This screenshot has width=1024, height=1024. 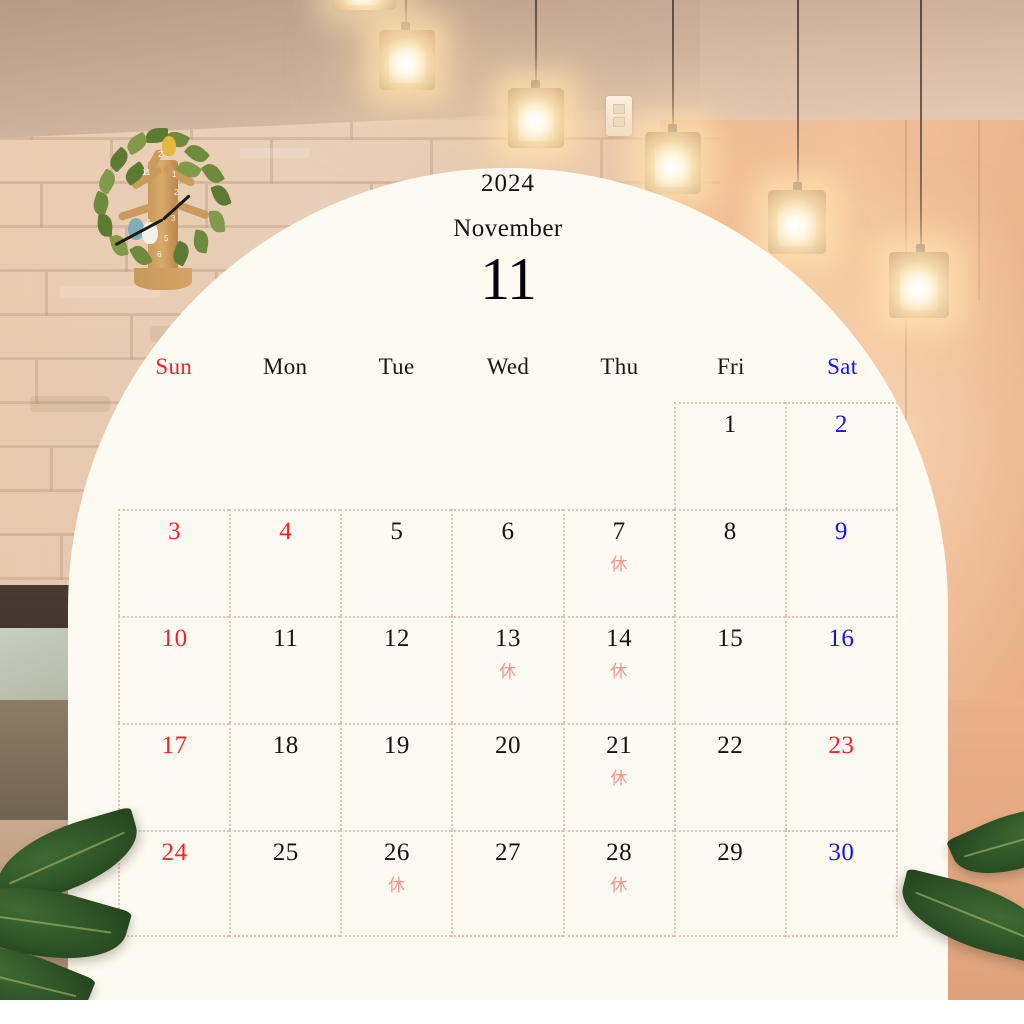 I want to click on calendar-cell-day: 2, so click(x=841, y=455).